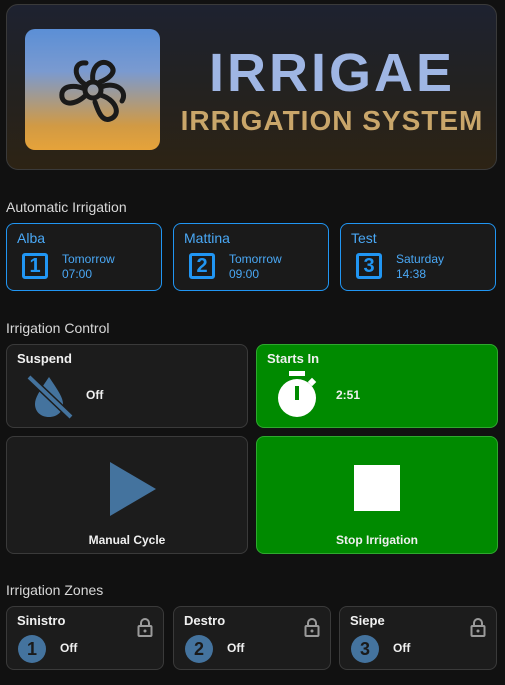 This screenshot has height=685, width=505. Describe the element at coordinates (297, 394) in the screenshot. I see `timer-icon` at that location.